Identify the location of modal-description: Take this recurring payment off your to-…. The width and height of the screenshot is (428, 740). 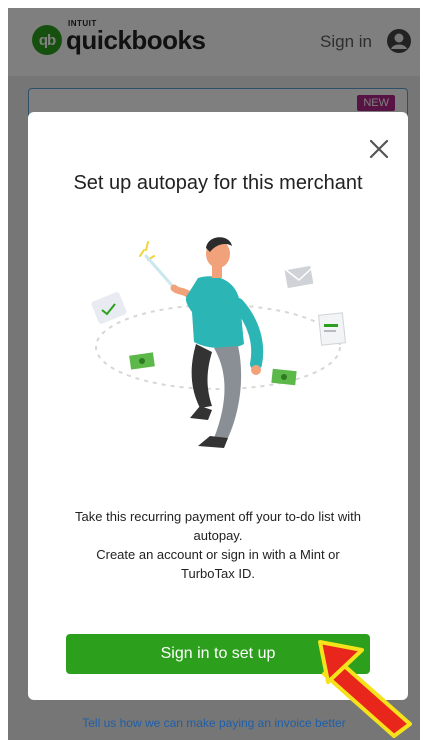
(218, 545).